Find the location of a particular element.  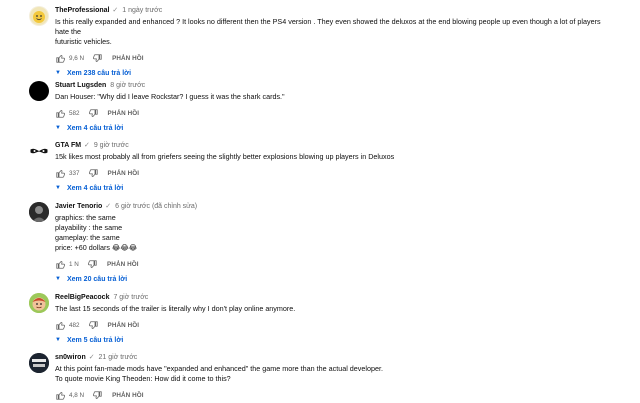

person-photo-icon is located at coordinates (39, 212).